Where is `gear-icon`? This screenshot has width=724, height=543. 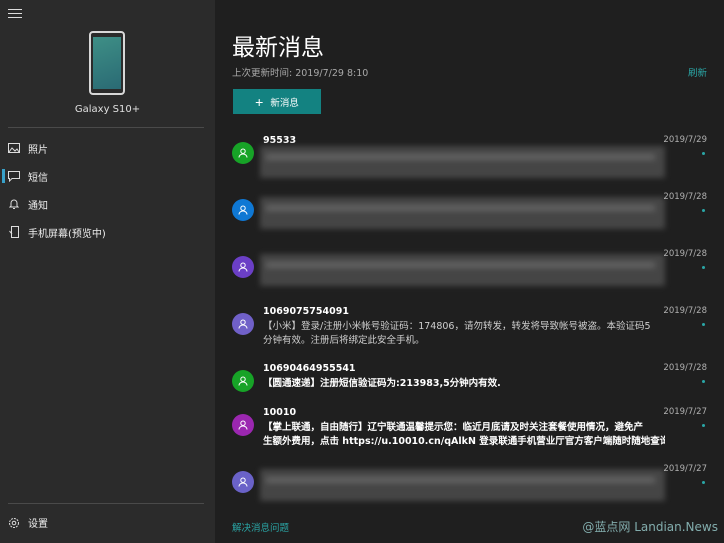
gear-icon is located at coordinates (14, 523).